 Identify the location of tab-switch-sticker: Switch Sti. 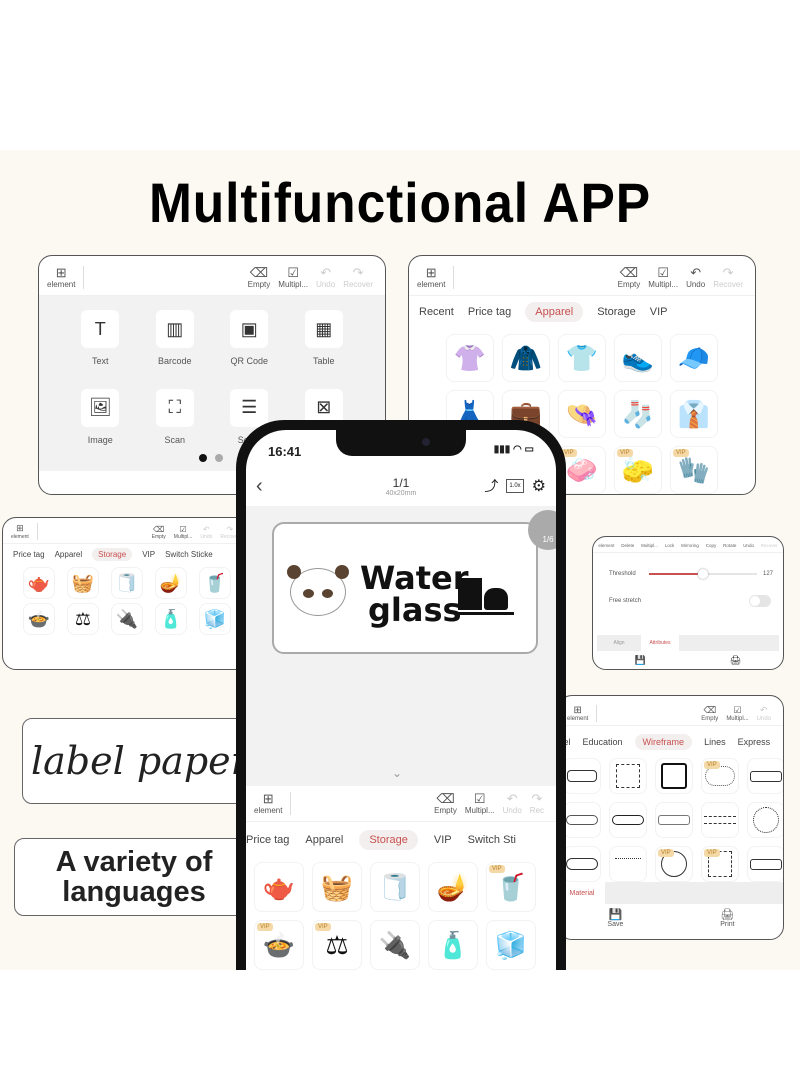
(492, 840).